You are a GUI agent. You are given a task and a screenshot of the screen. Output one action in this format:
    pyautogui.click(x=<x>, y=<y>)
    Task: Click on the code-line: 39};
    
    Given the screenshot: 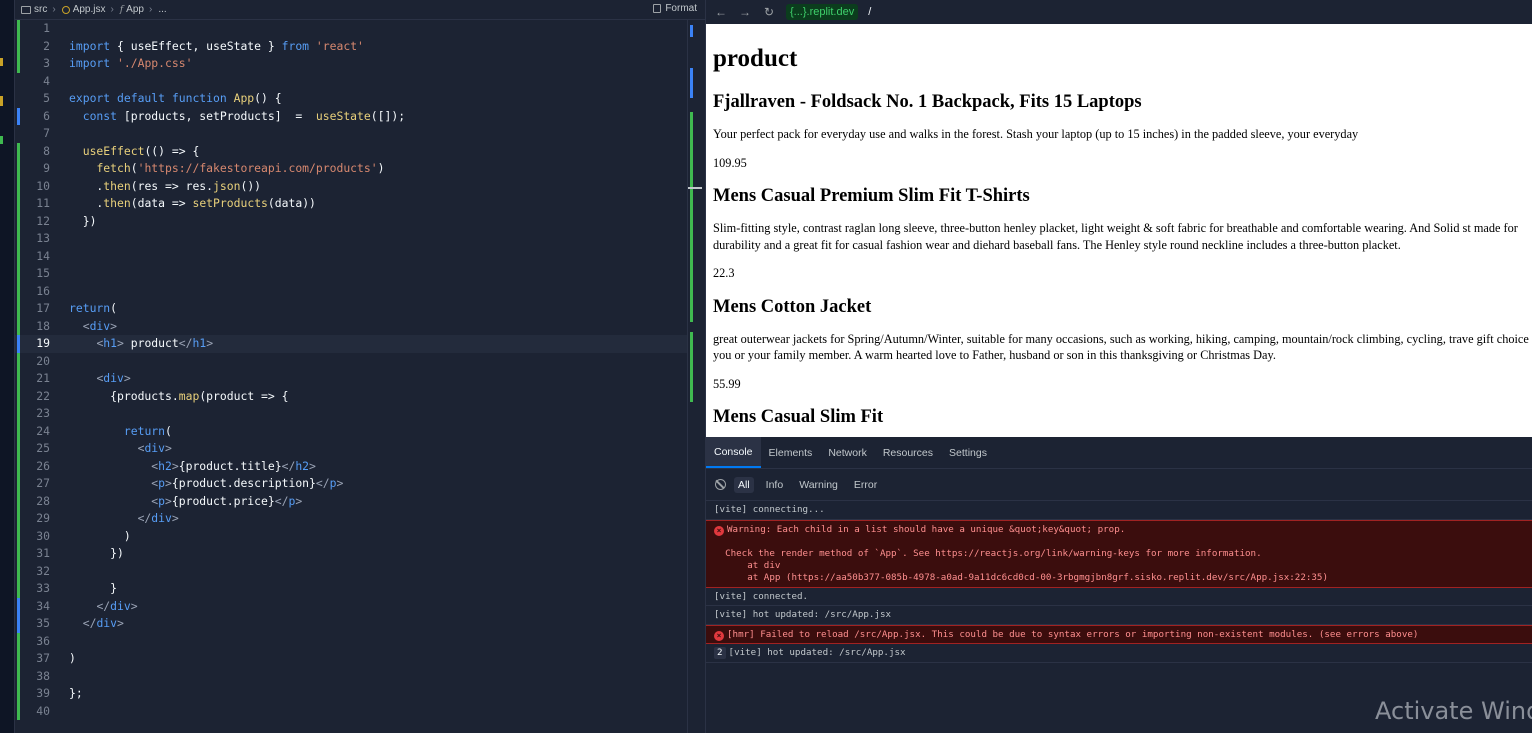 What is the action you would take?
    pyautogui.click(x=351, y=694)
    